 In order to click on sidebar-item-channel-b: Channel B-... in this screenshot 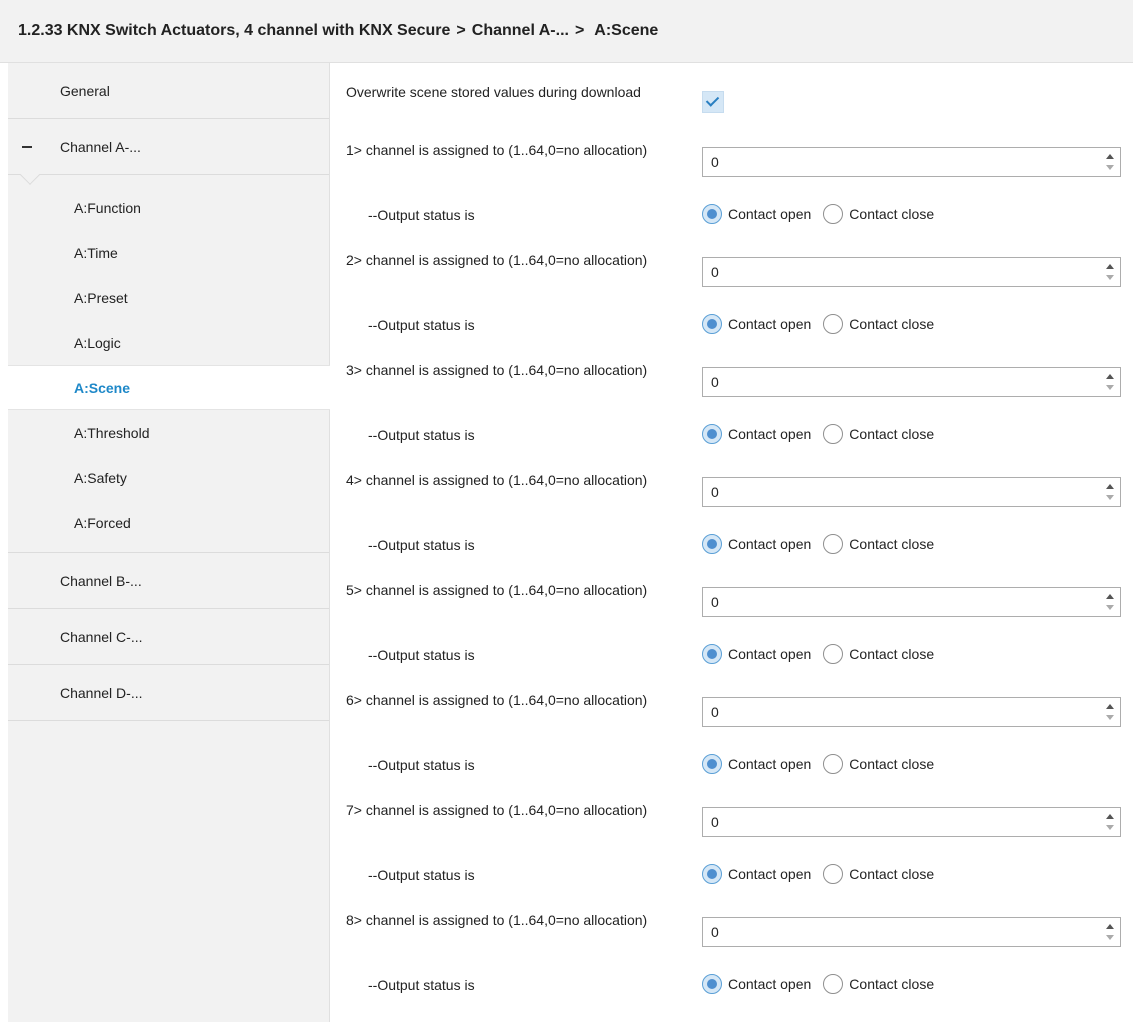, I will do `click(168, 581)`.